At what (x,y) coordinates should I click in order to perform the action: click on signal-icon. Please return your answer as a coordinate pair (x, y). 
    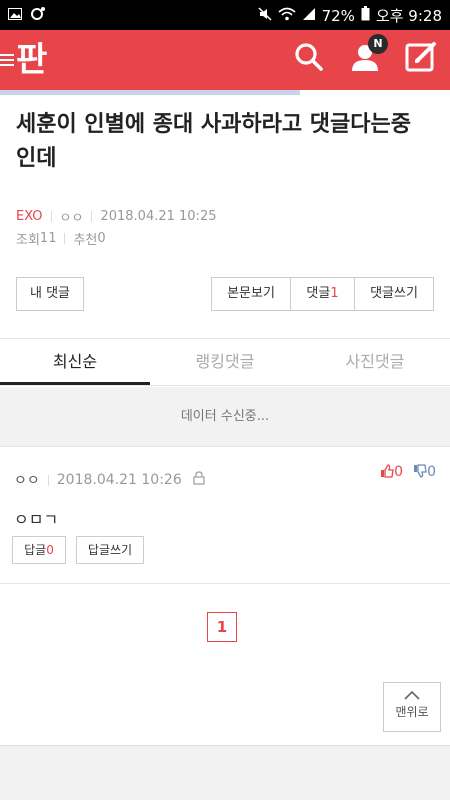
    Looking at the image, I should click on (309, 16).